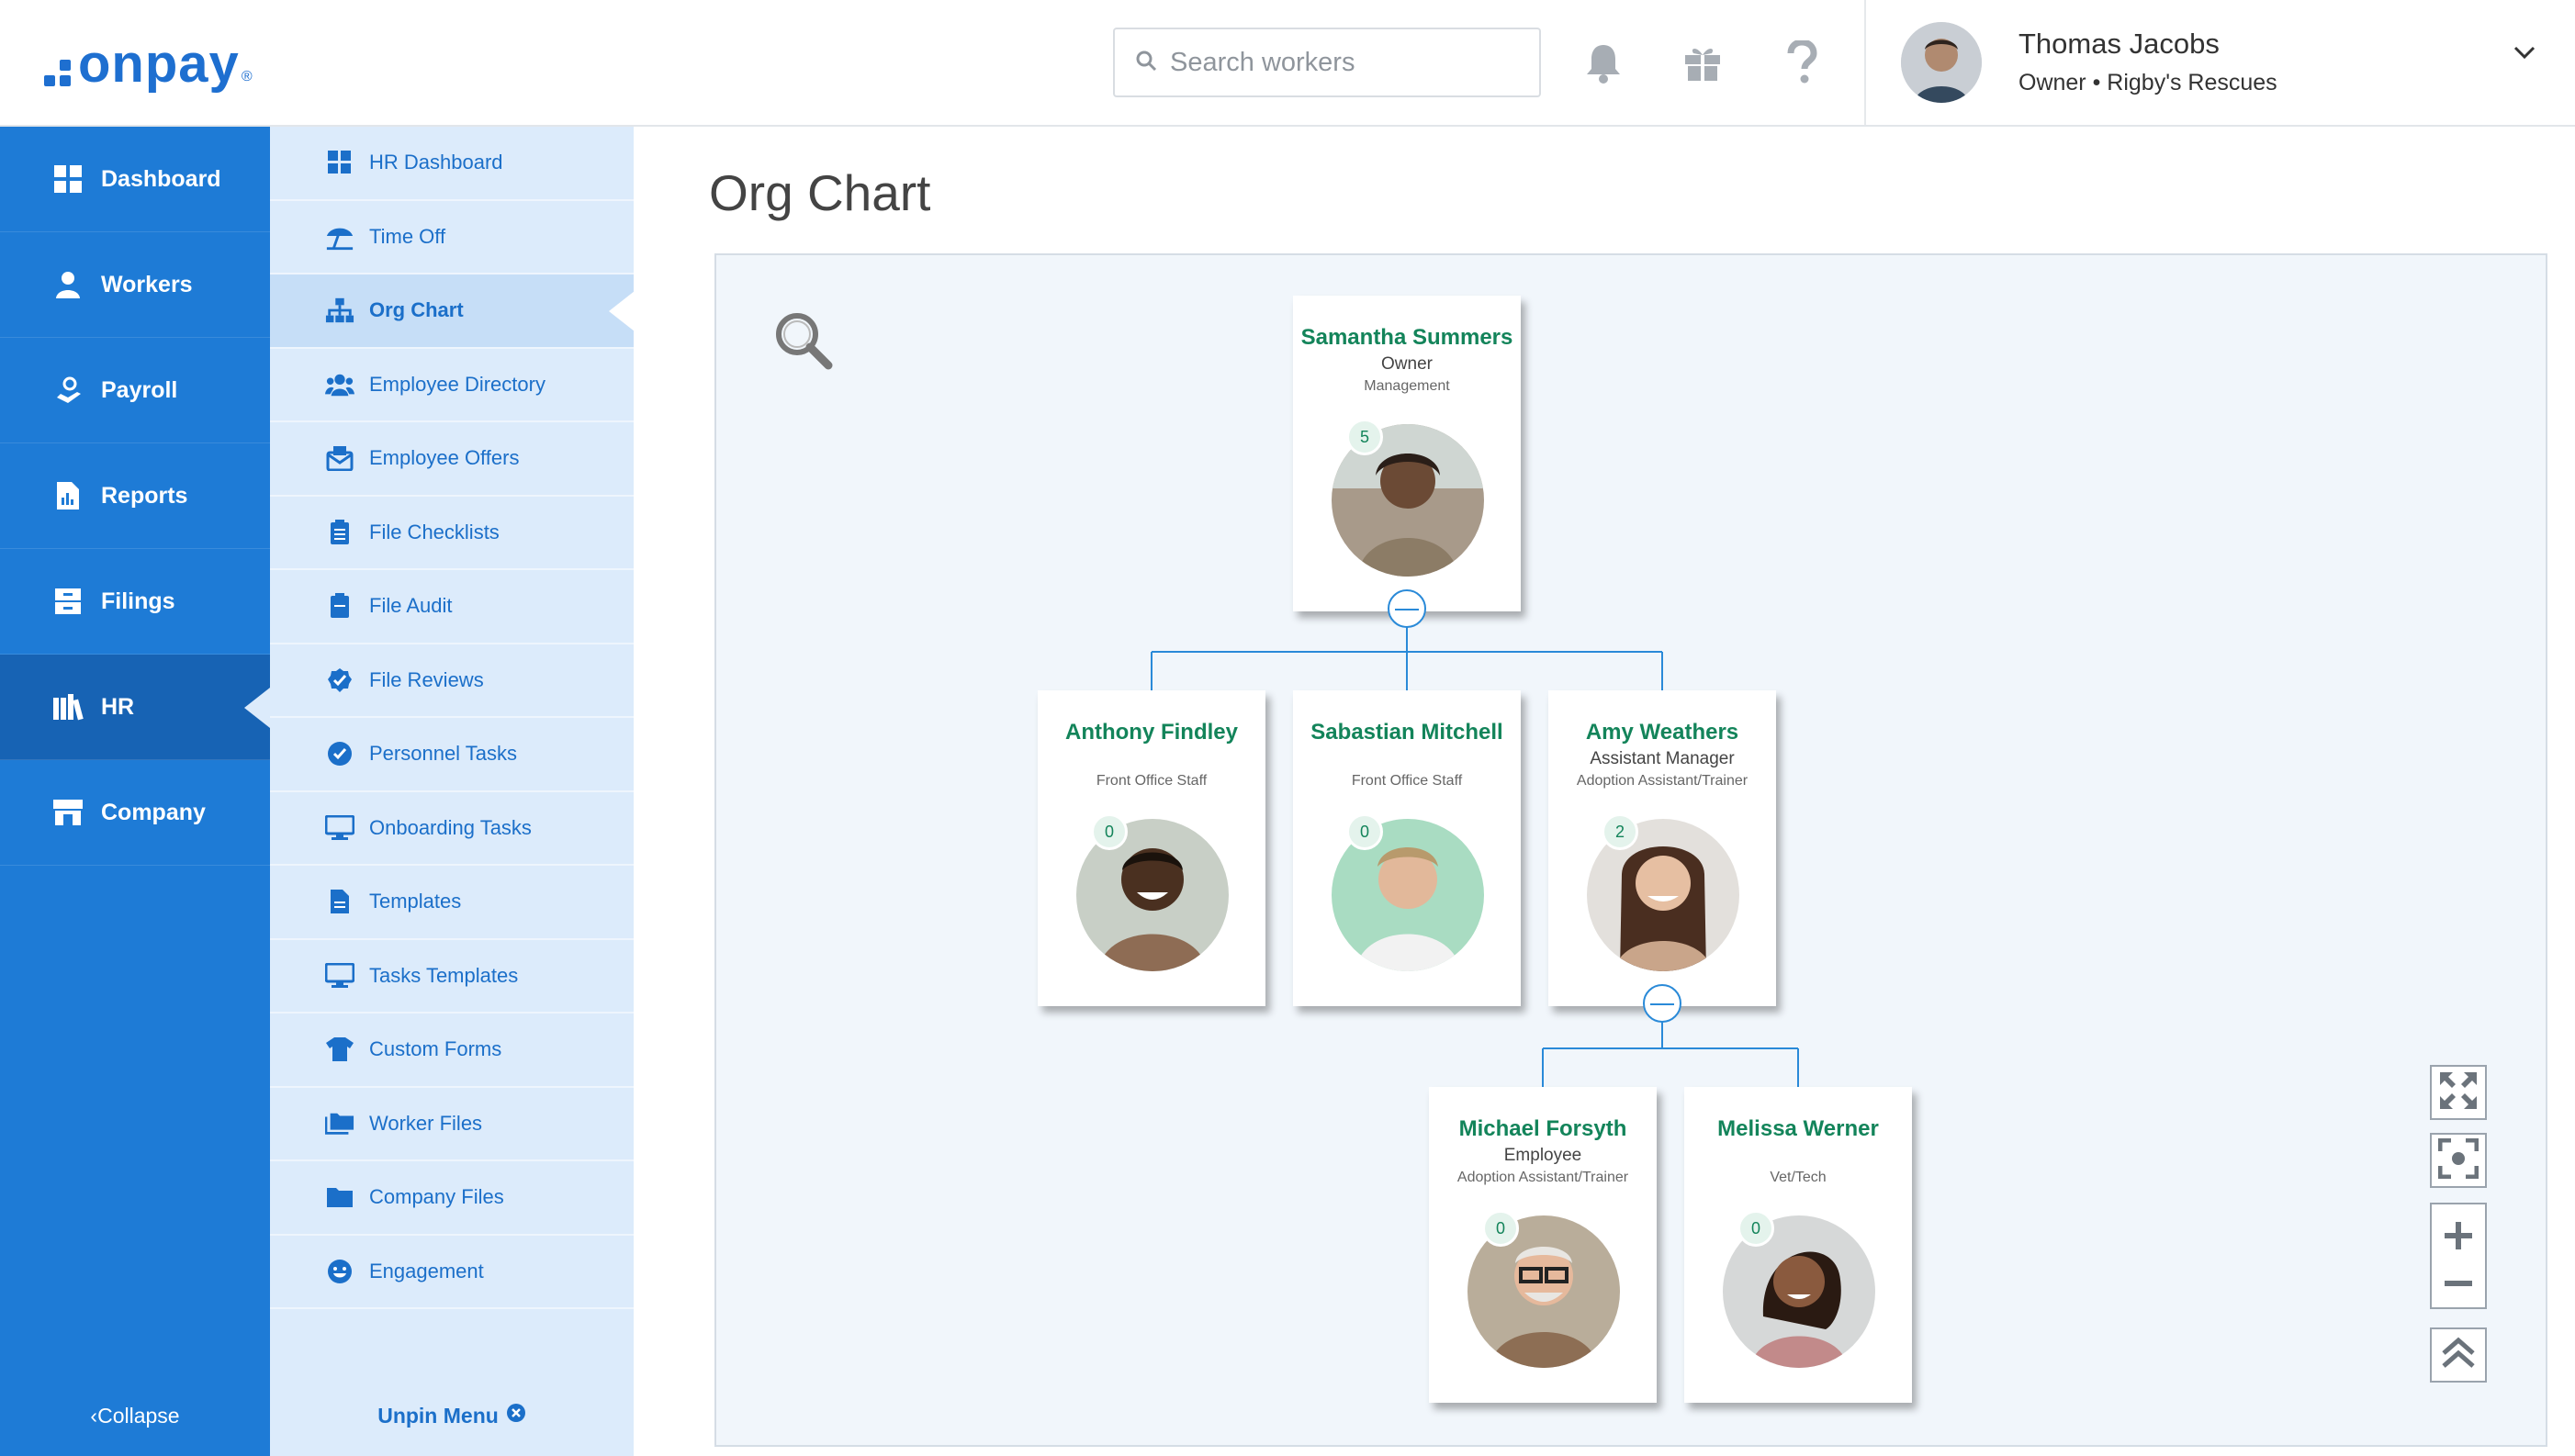 The image size is (2575, 1456). I want to click on employee-title: Owner, so click(1407, 364).